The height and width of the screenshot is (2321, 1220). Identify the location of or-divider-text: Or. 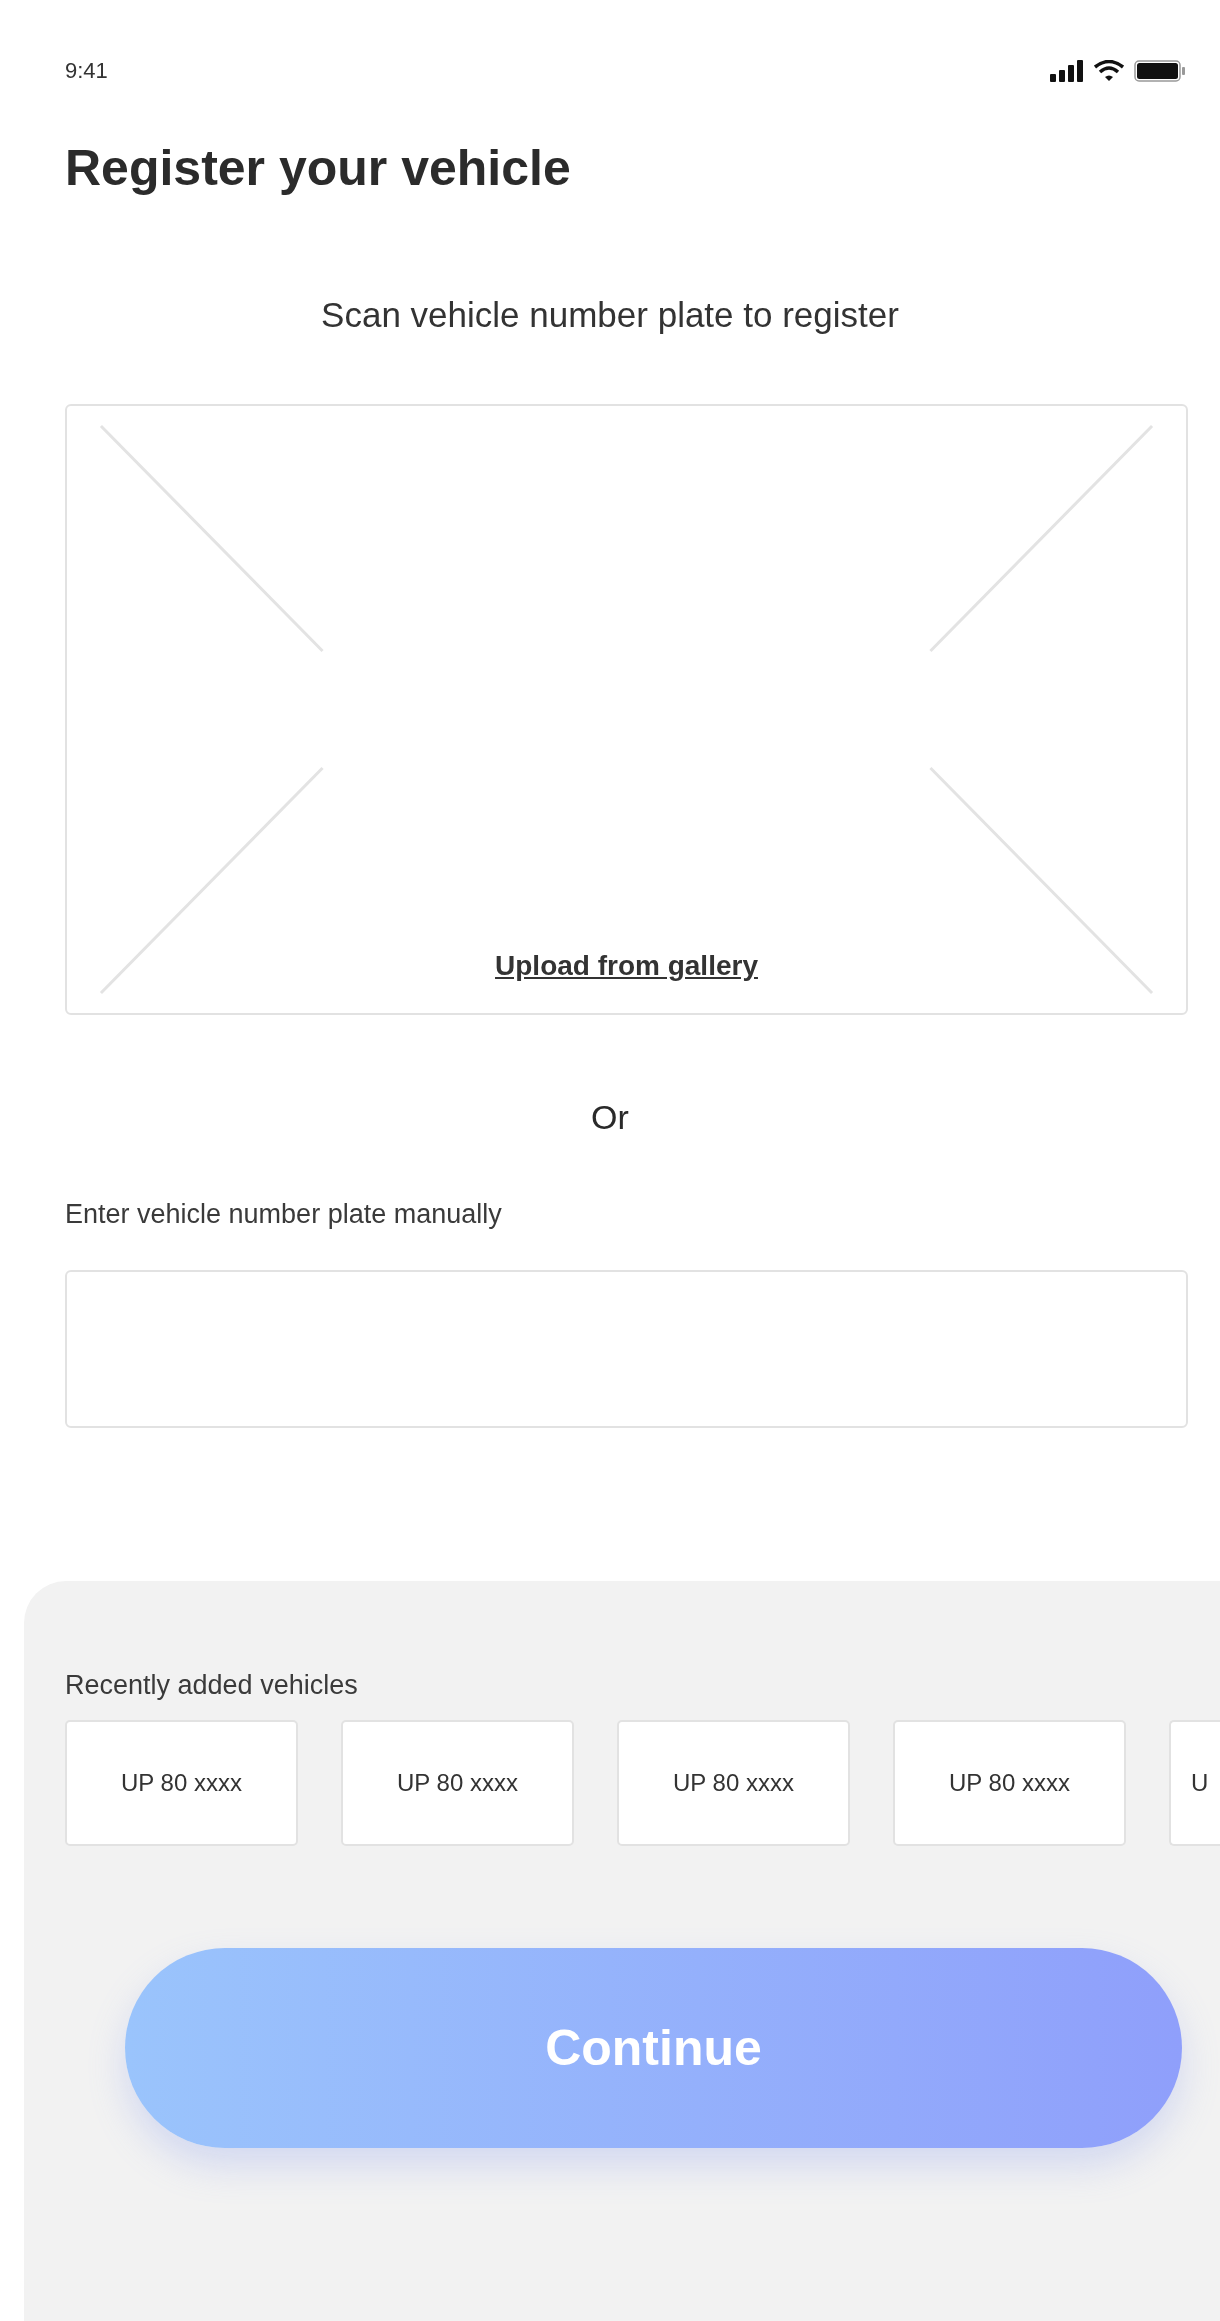
(610, 1117).